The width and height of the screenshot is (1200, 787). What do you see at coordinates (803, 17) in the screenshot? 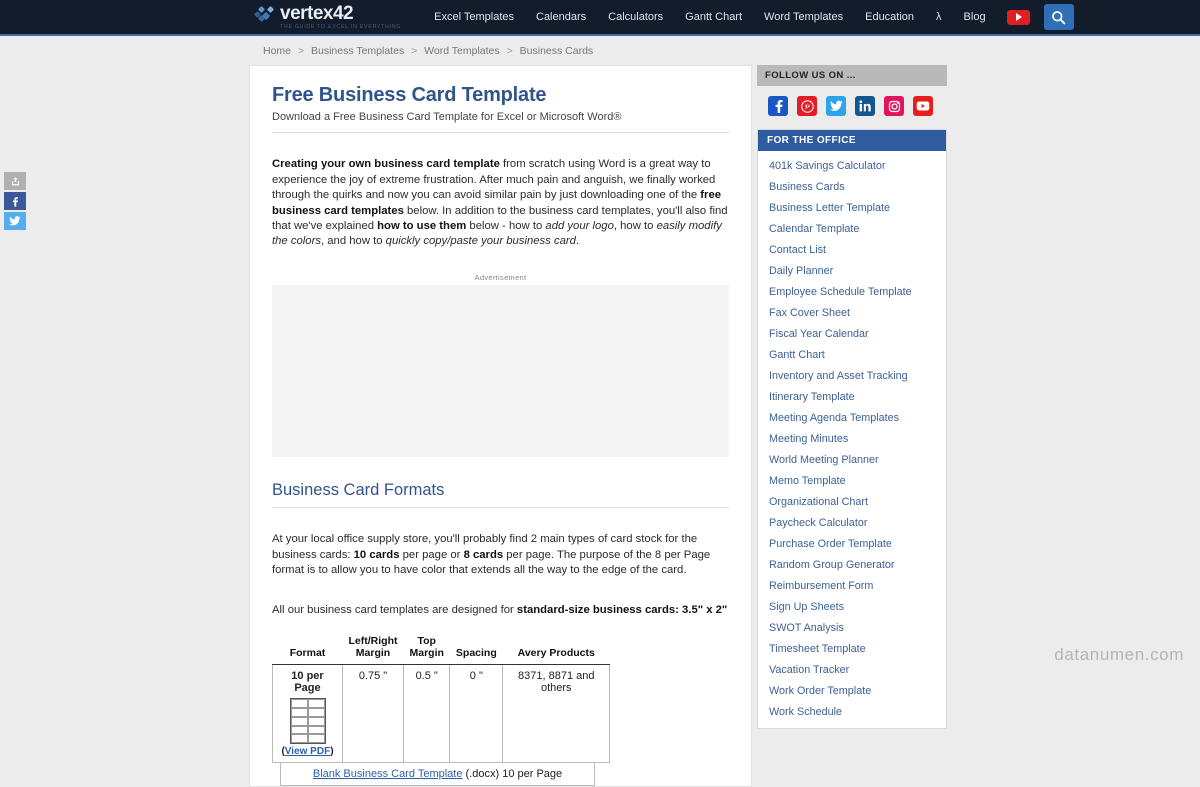
I see `nav-item-word-templates: Word Templates` at bounding box center [803, 17].